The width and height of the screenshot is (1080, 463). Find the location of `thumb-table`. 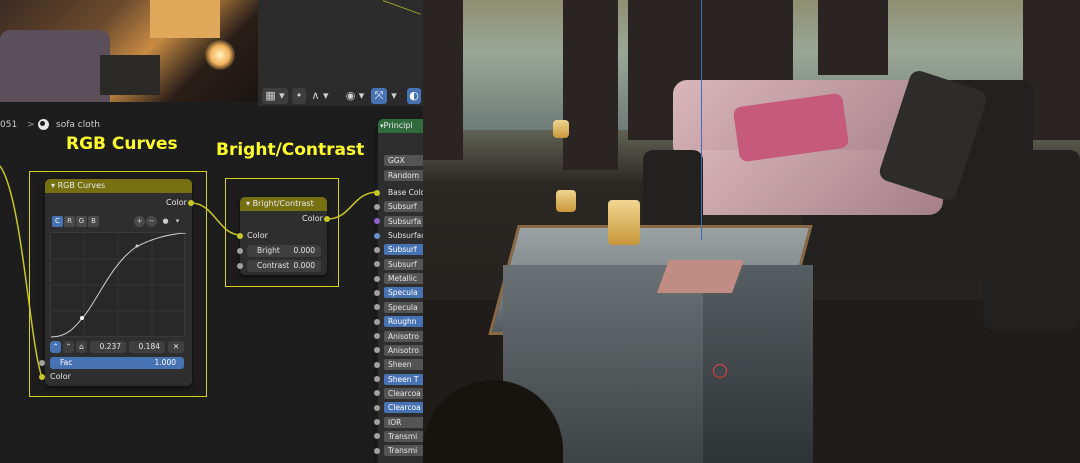

thumb-table is located at coordinates (130, 75).